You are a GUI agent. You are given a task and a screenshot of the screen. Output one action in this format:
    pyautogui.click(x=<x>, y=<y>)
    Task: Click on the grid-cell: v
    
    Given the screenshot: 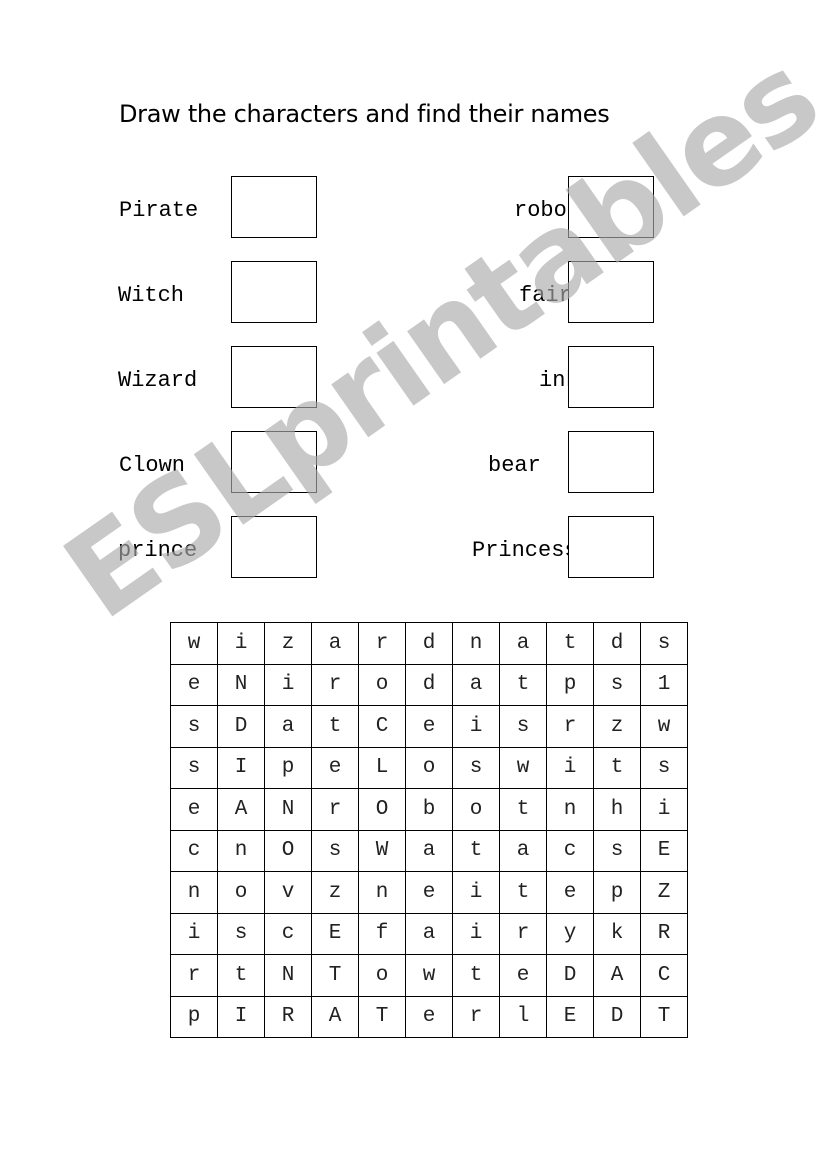 What is the action you would take?
    pyautogui.click(x=288, y=892)
    